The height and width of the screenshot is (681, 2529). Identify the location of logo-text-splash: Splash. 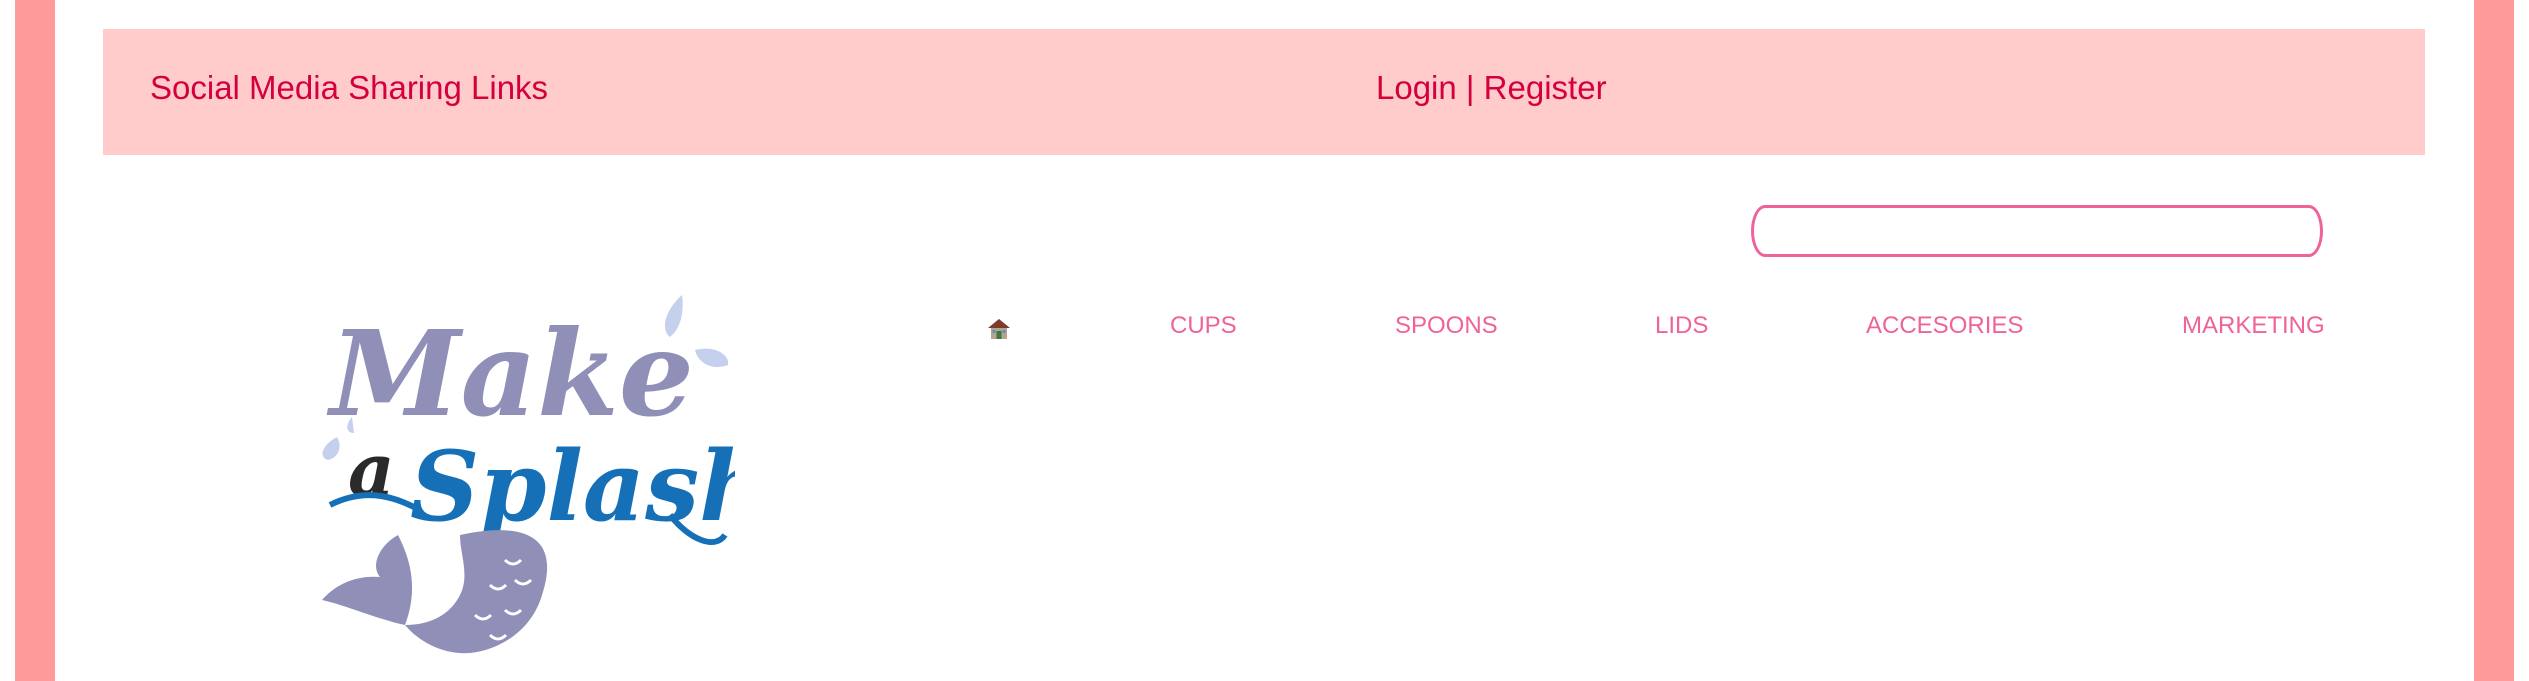
(572, 486).